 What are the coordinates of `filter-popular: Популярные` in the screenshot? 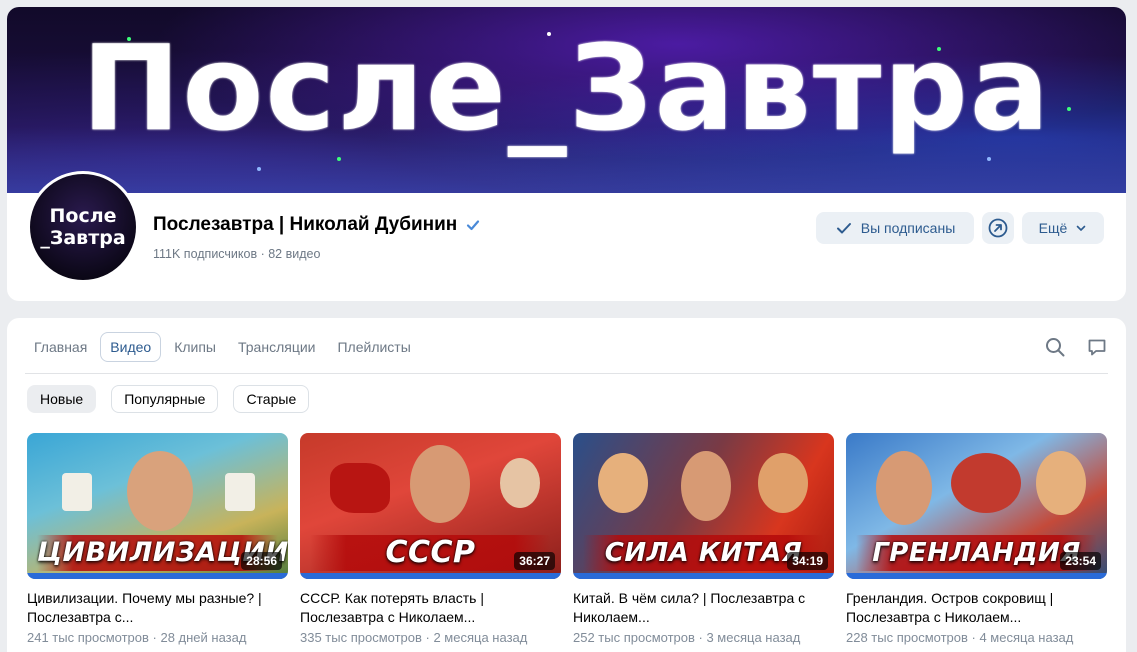 It's located at (165, 399).